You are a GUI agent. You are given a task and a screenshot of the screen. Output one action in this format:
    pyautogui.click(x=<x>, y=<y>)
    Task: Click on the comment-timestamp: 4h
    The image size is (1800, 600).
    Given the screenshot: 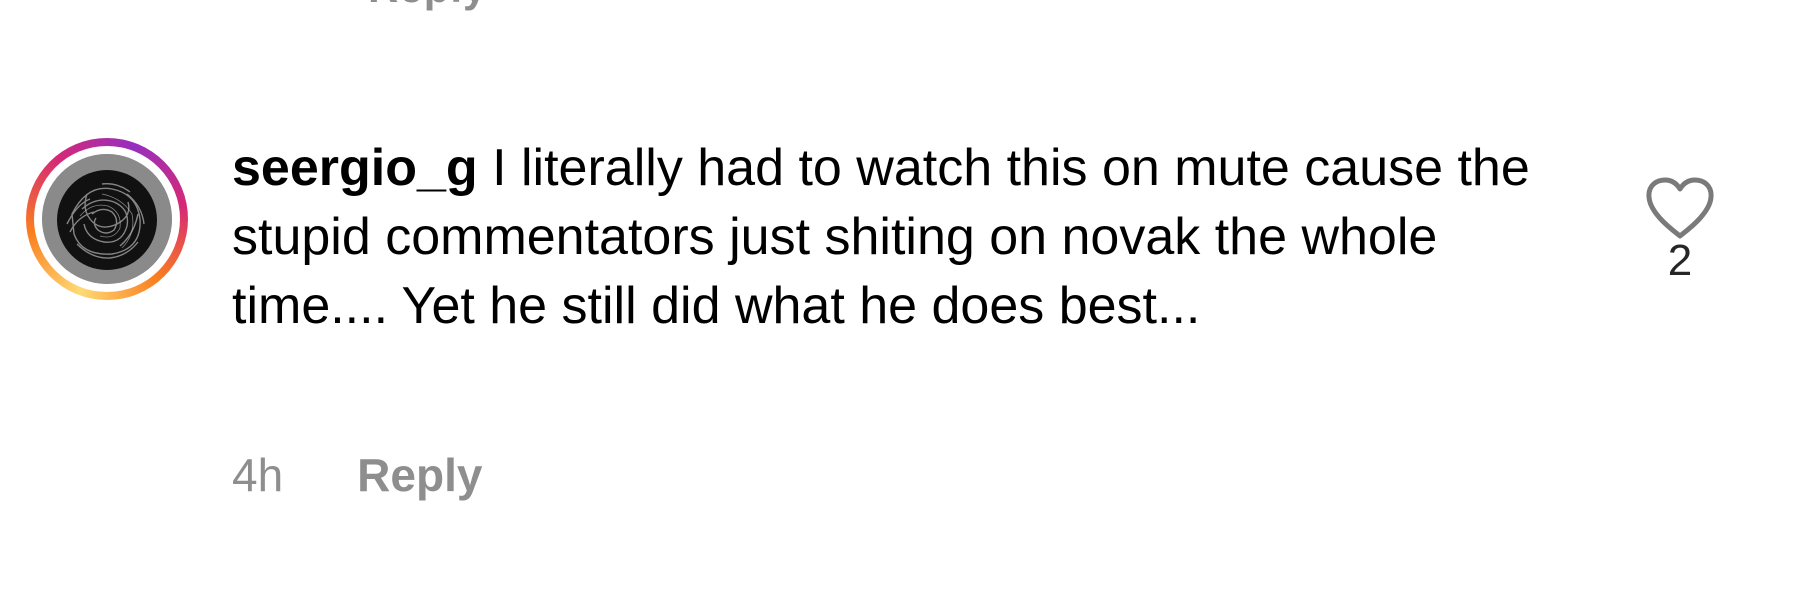 What is the action you would take?
    pyautogui.click(x=258, y=475)
    